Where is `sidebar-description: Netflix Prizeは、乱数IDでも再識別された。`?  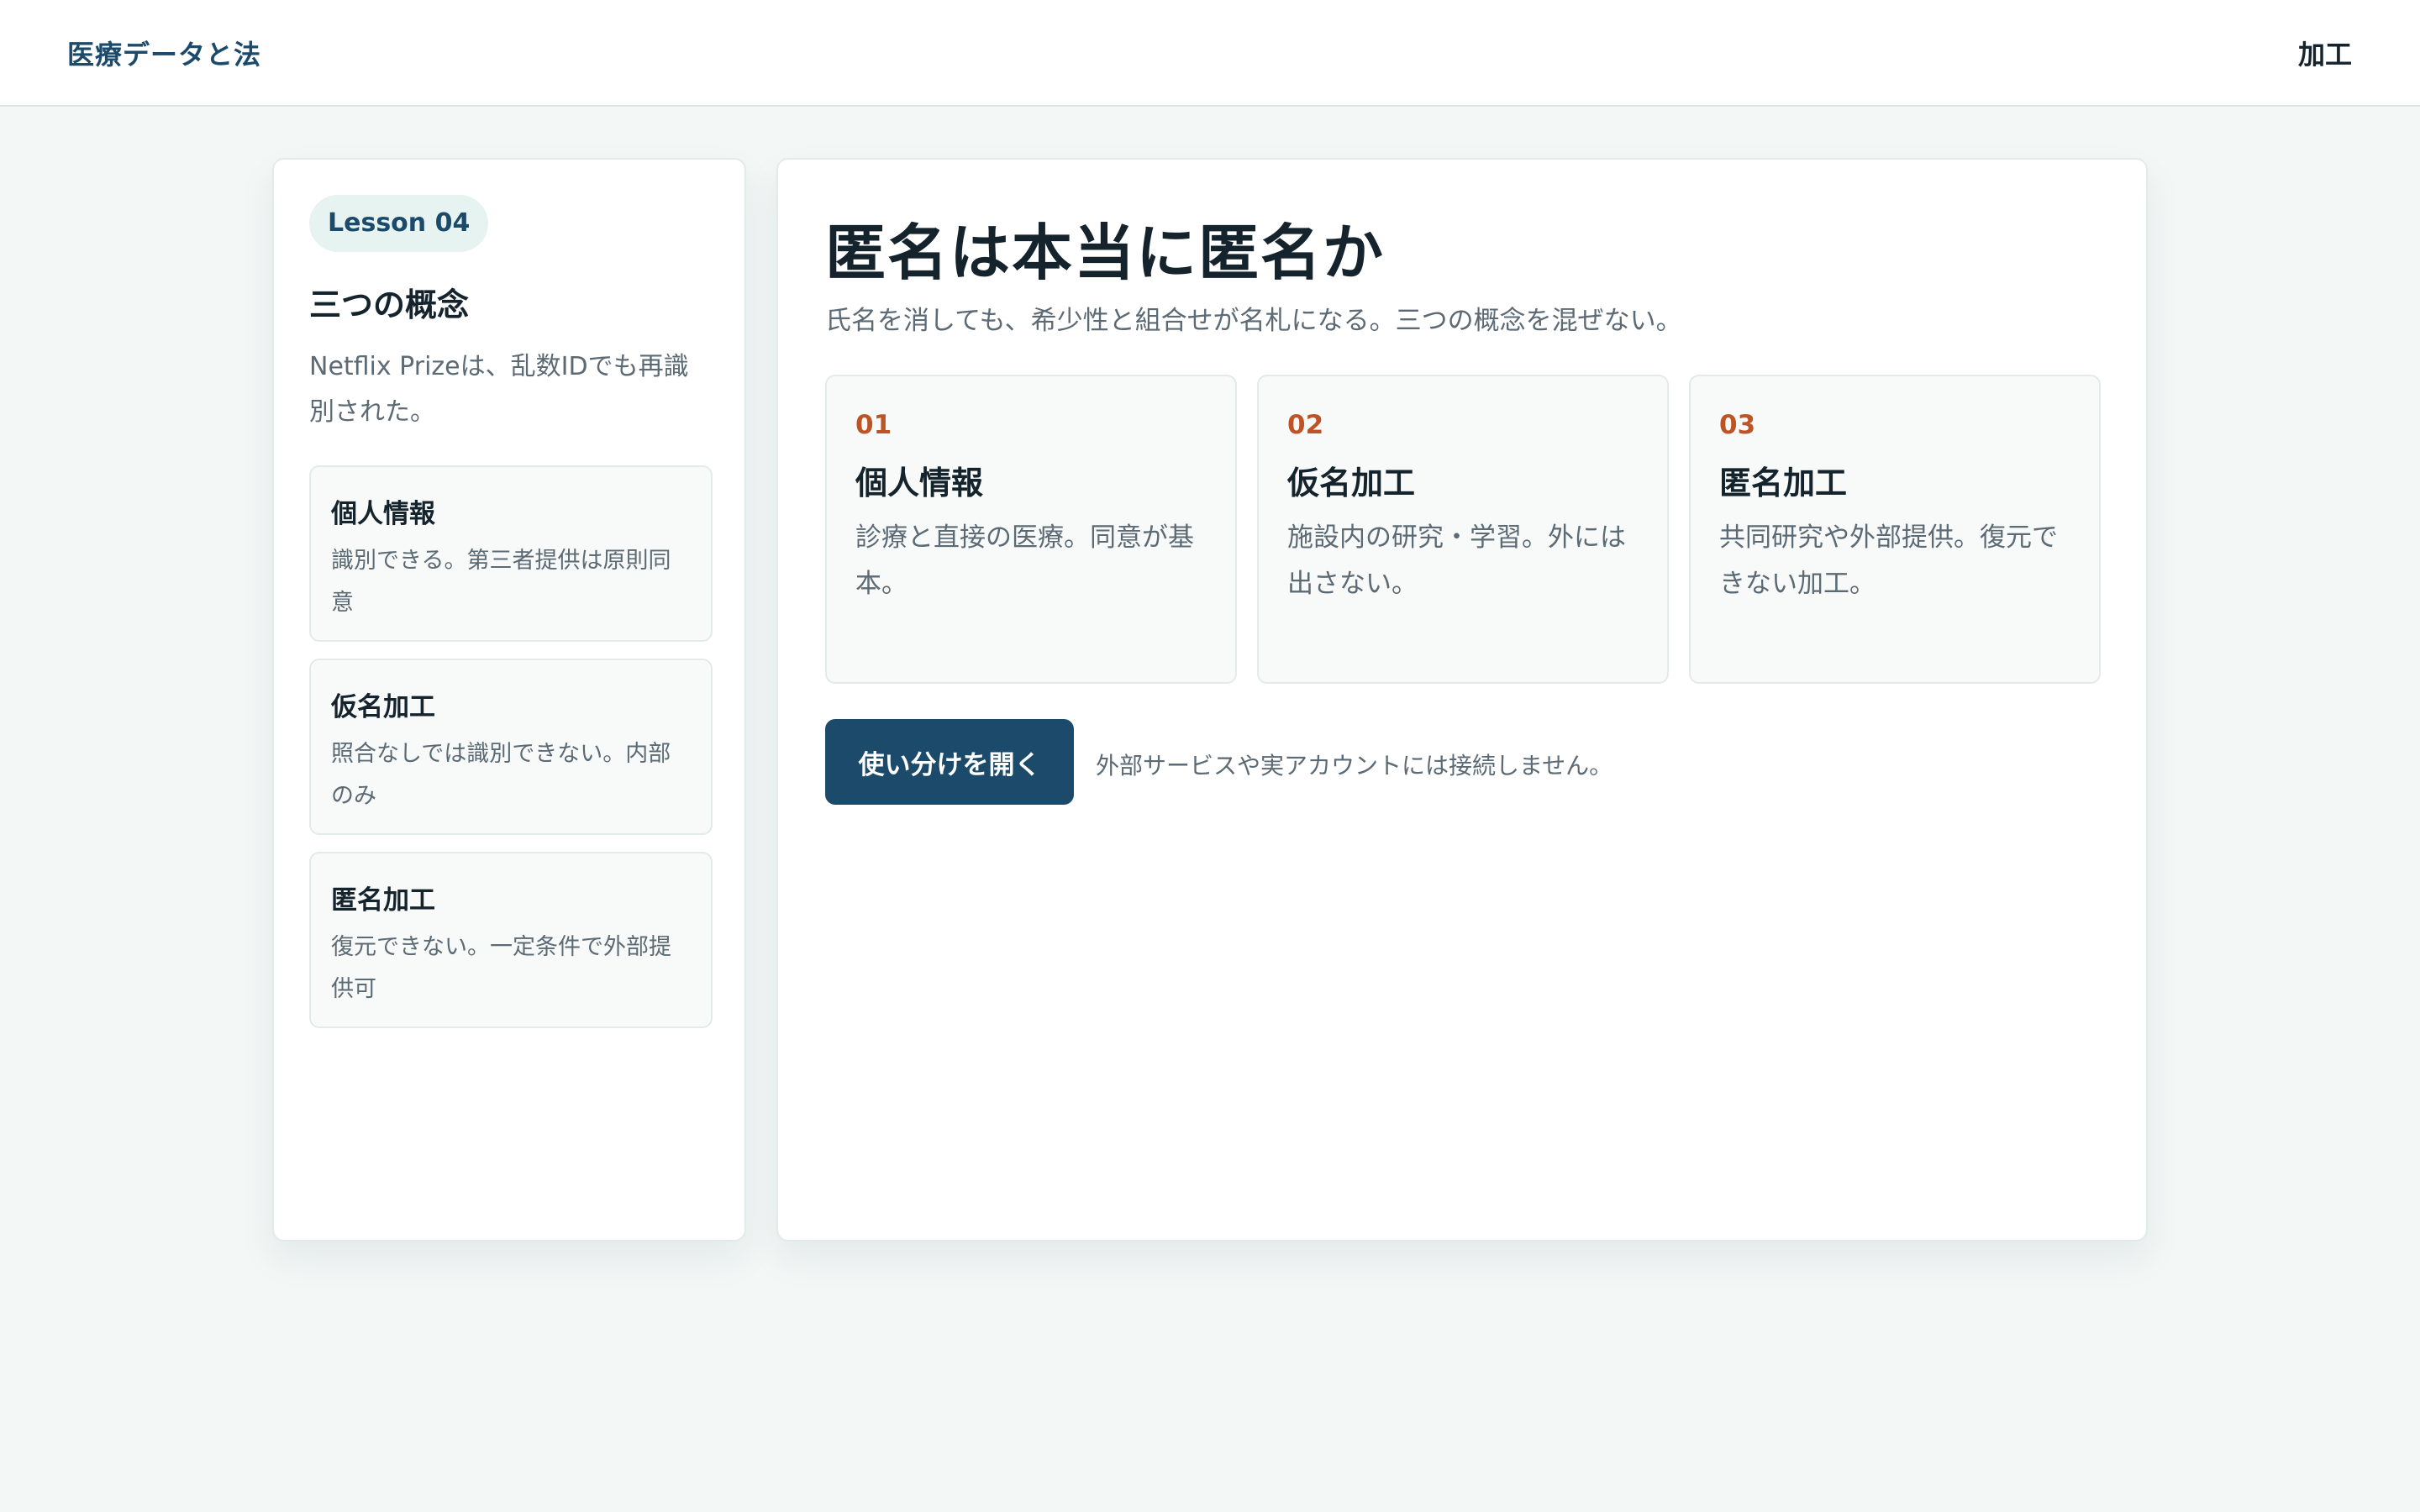 sidebar-description: Netflix Prizeは、乱数IDでも再識別された。 is located at coordinates (499, 389).